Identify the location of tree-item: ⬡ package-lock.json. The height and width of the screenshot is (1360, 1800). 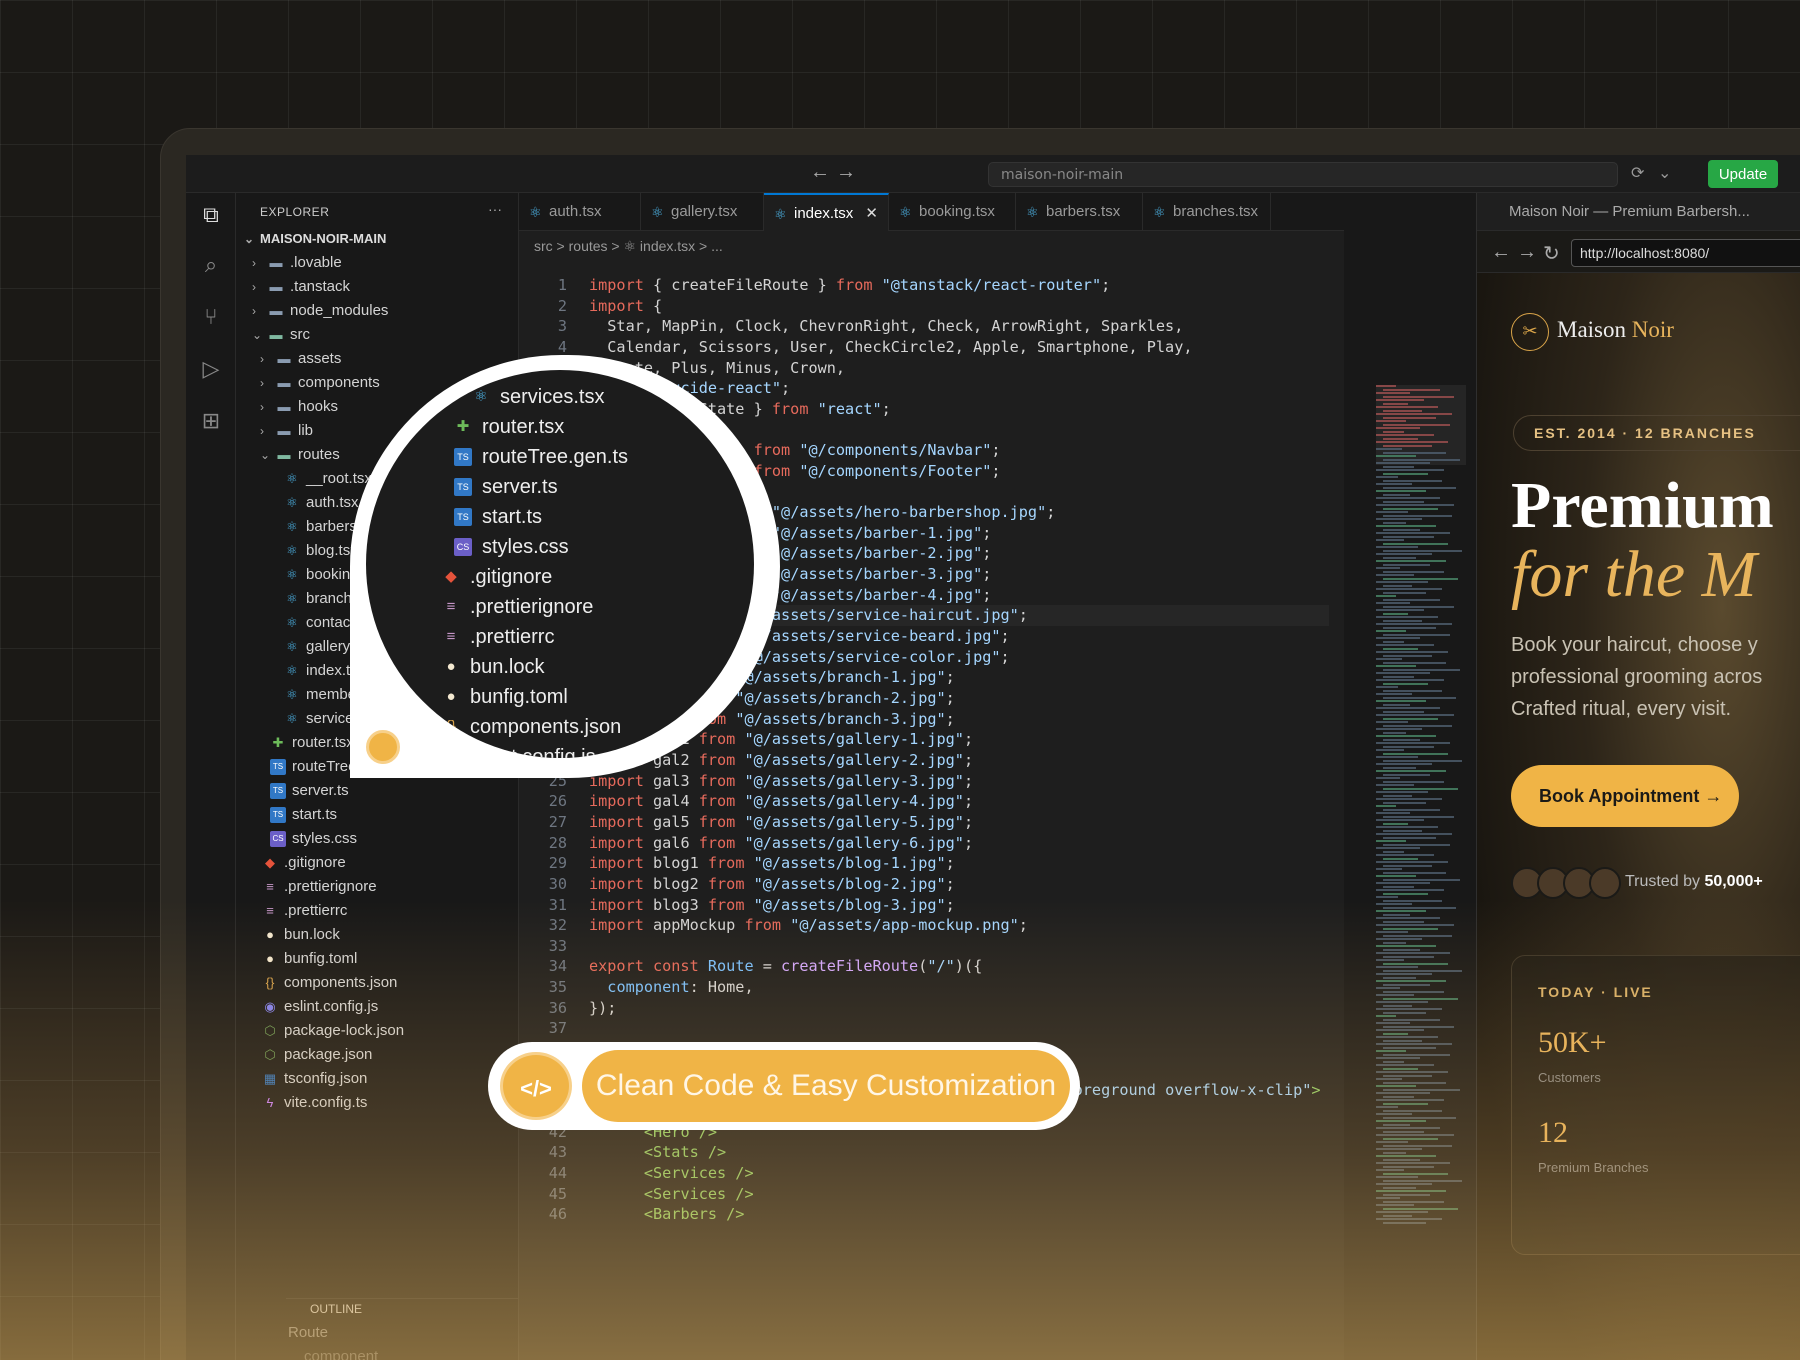
(377, 1031).